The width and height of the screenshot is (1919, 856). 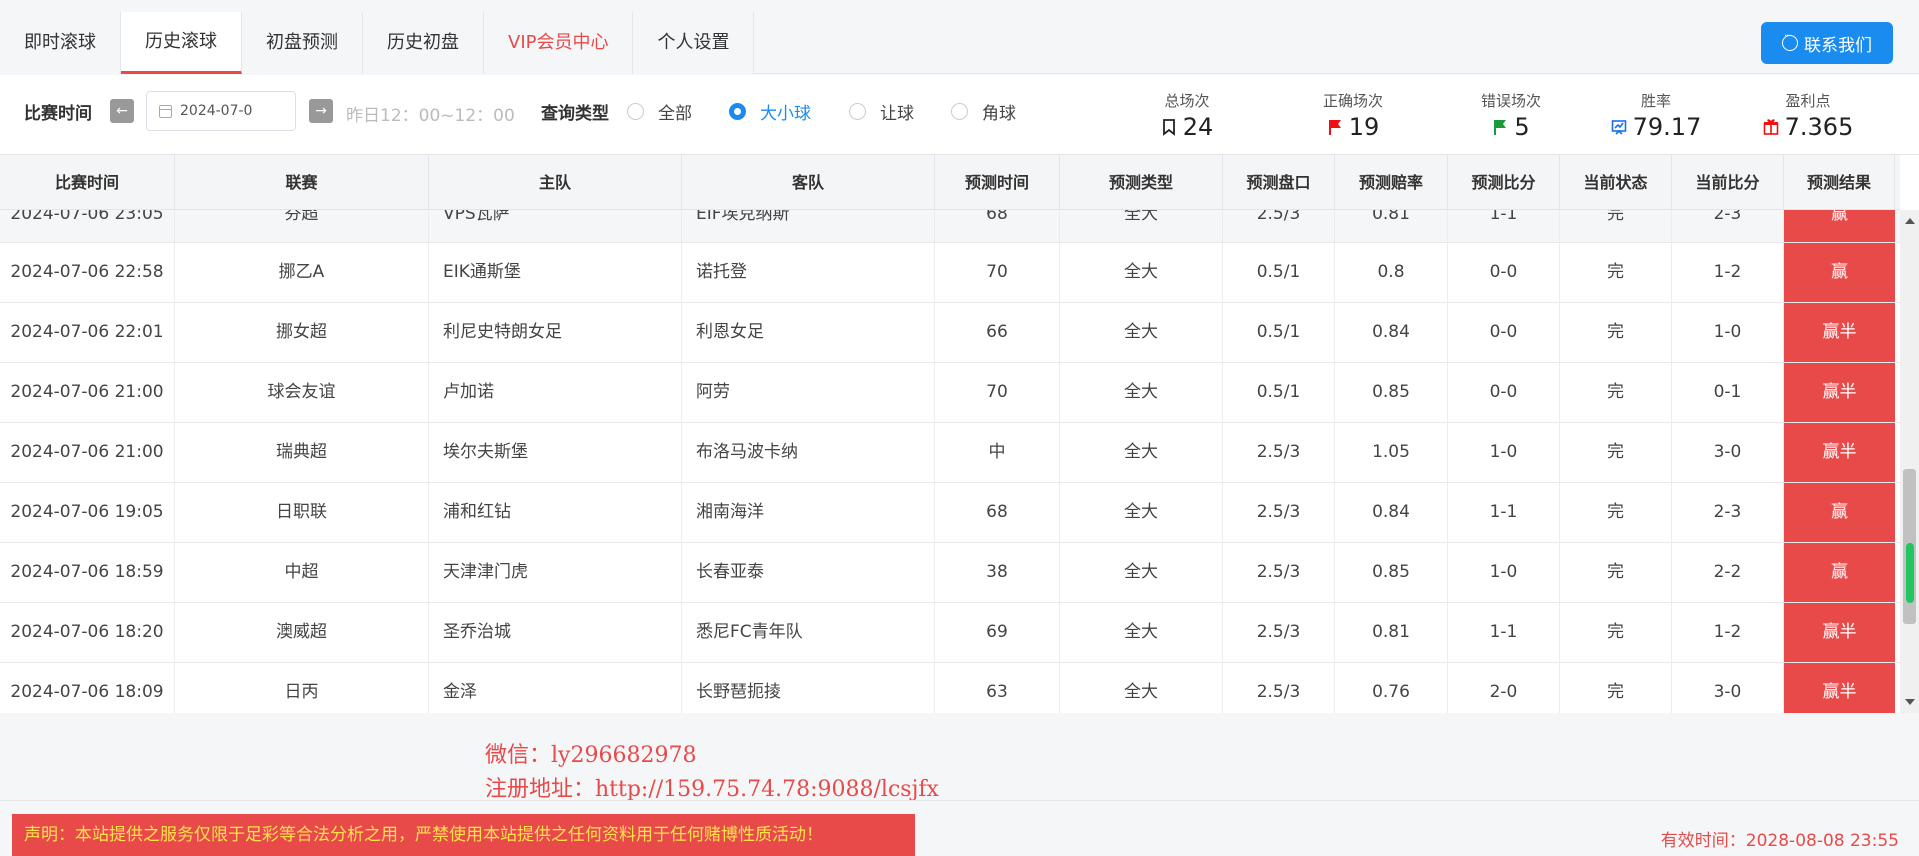 I want to click on col-header-pred-type: 预测类型, so click(x=1141, y=182).